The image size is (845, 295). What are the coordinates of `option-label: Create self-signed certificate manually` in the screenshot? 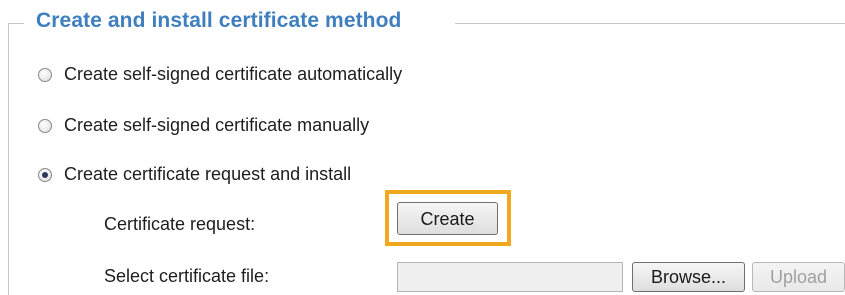 It's located at (217, 125).